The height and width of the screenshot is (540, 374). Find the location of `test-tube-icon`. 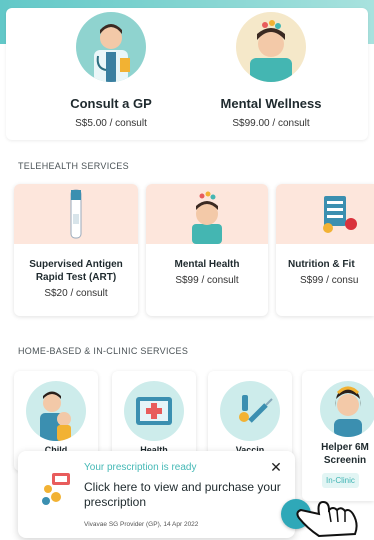

test-tube-icon is located at coordinates (76, 214).